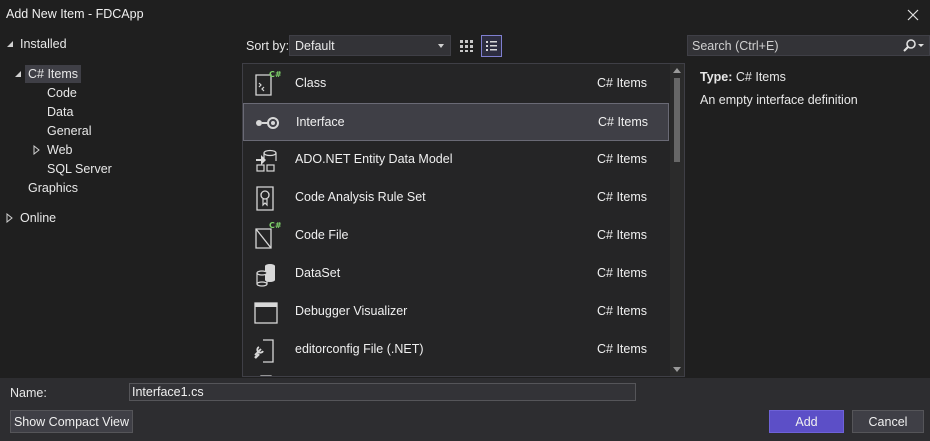 This screenshot has height=441, width=930. What do you see at coordinates (456, 84) in the screenshot?
I see `list-item: C# Class C# Items` at bounding box center [456, 84].